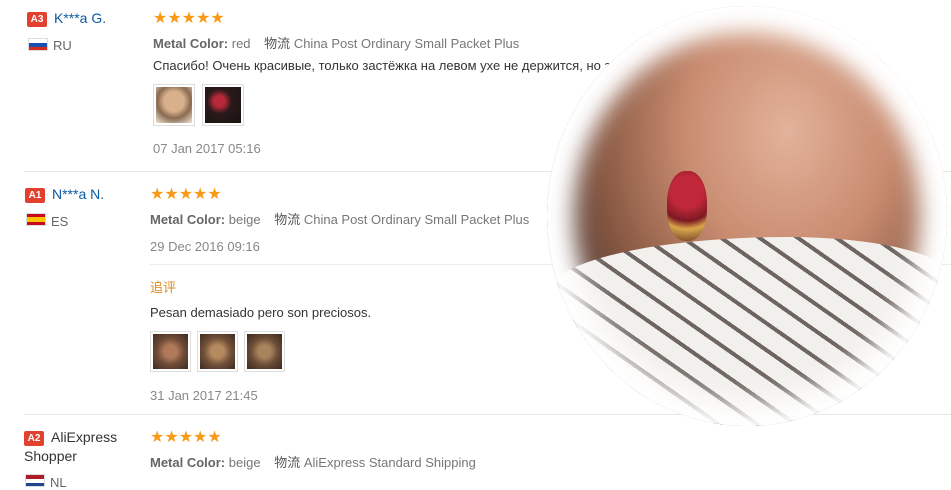 Image resolution: width=951 pixels, height=490 pixels. What do you see at coordinates (34, 438) in the screenshot?
I see `buyer-level-badge: A2` at bounding box center [34, 438].